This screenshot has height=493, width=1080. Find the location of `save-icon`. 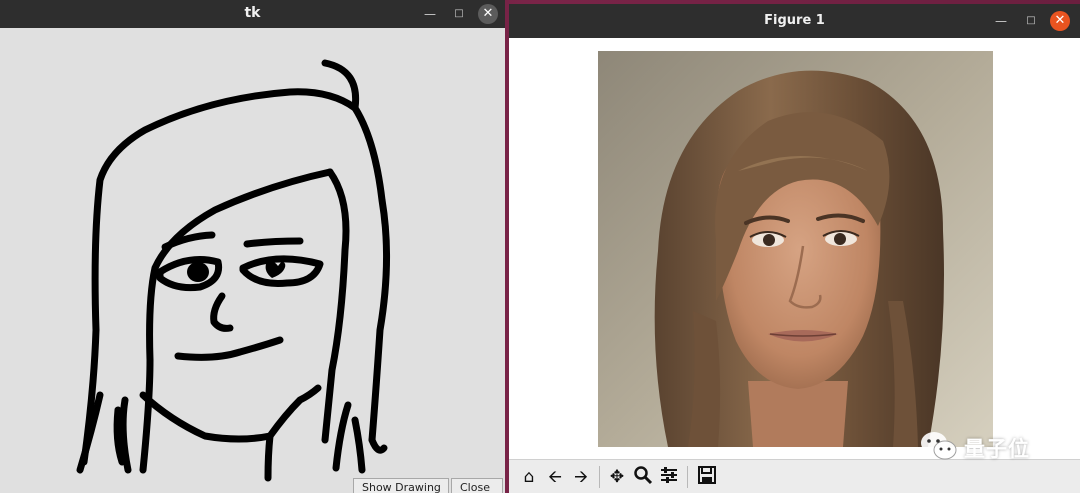

save-icon is located at coordinates (707, 477).